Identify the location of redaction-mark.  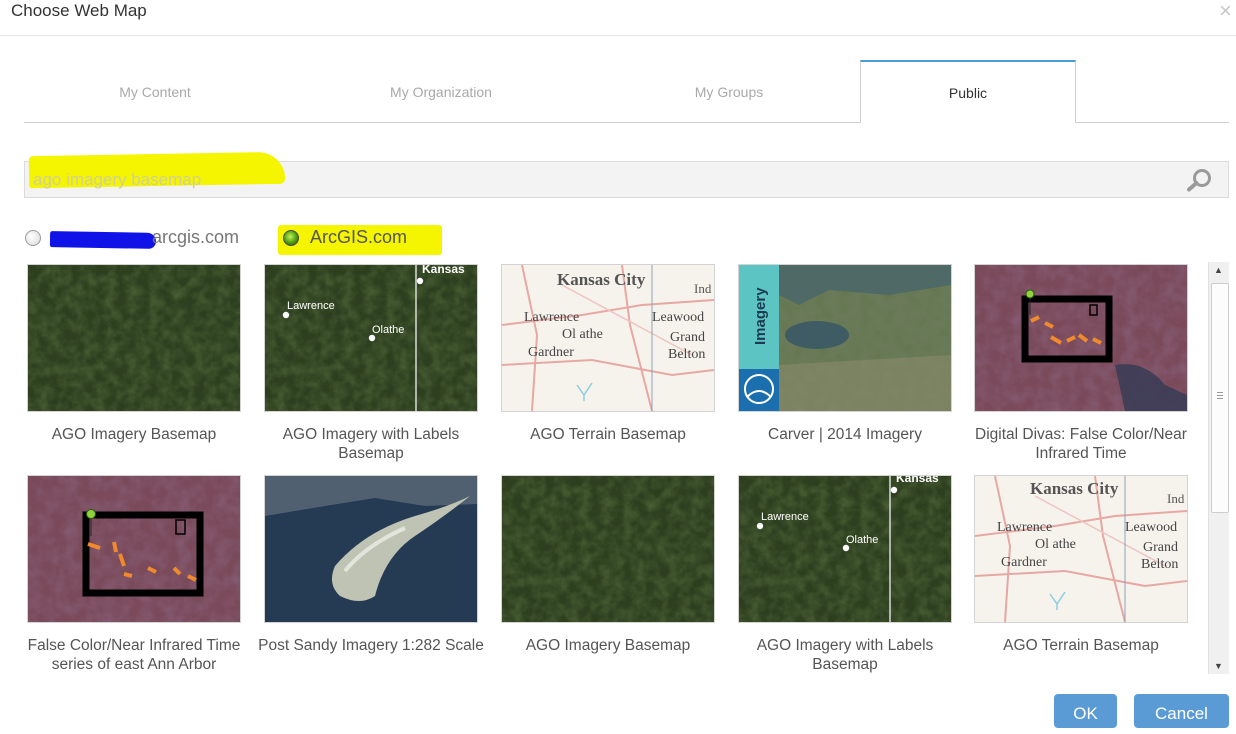
(103, 240).